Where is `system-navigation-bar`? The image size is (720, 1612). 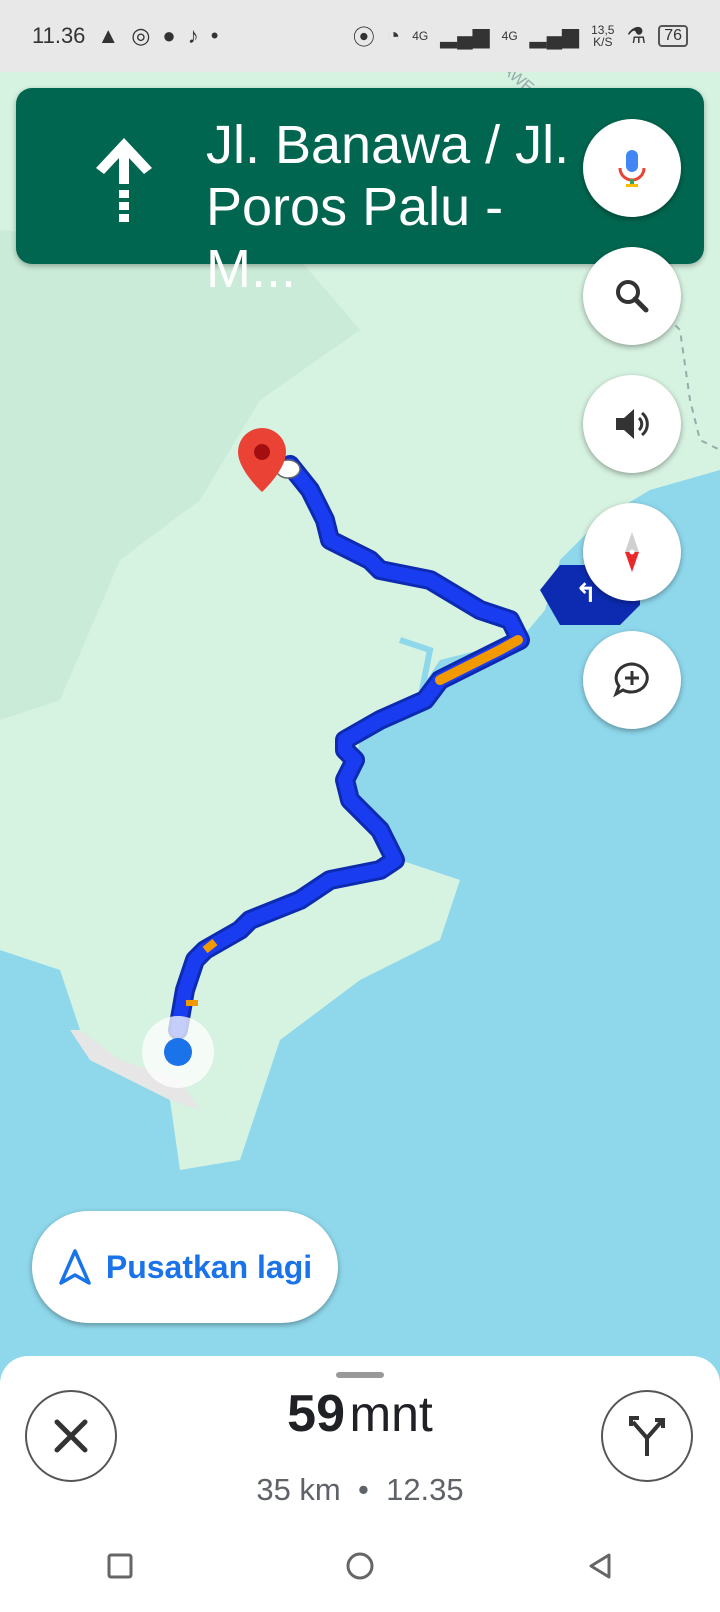 system-navigation-bar is located at coordinates (360, 1566).